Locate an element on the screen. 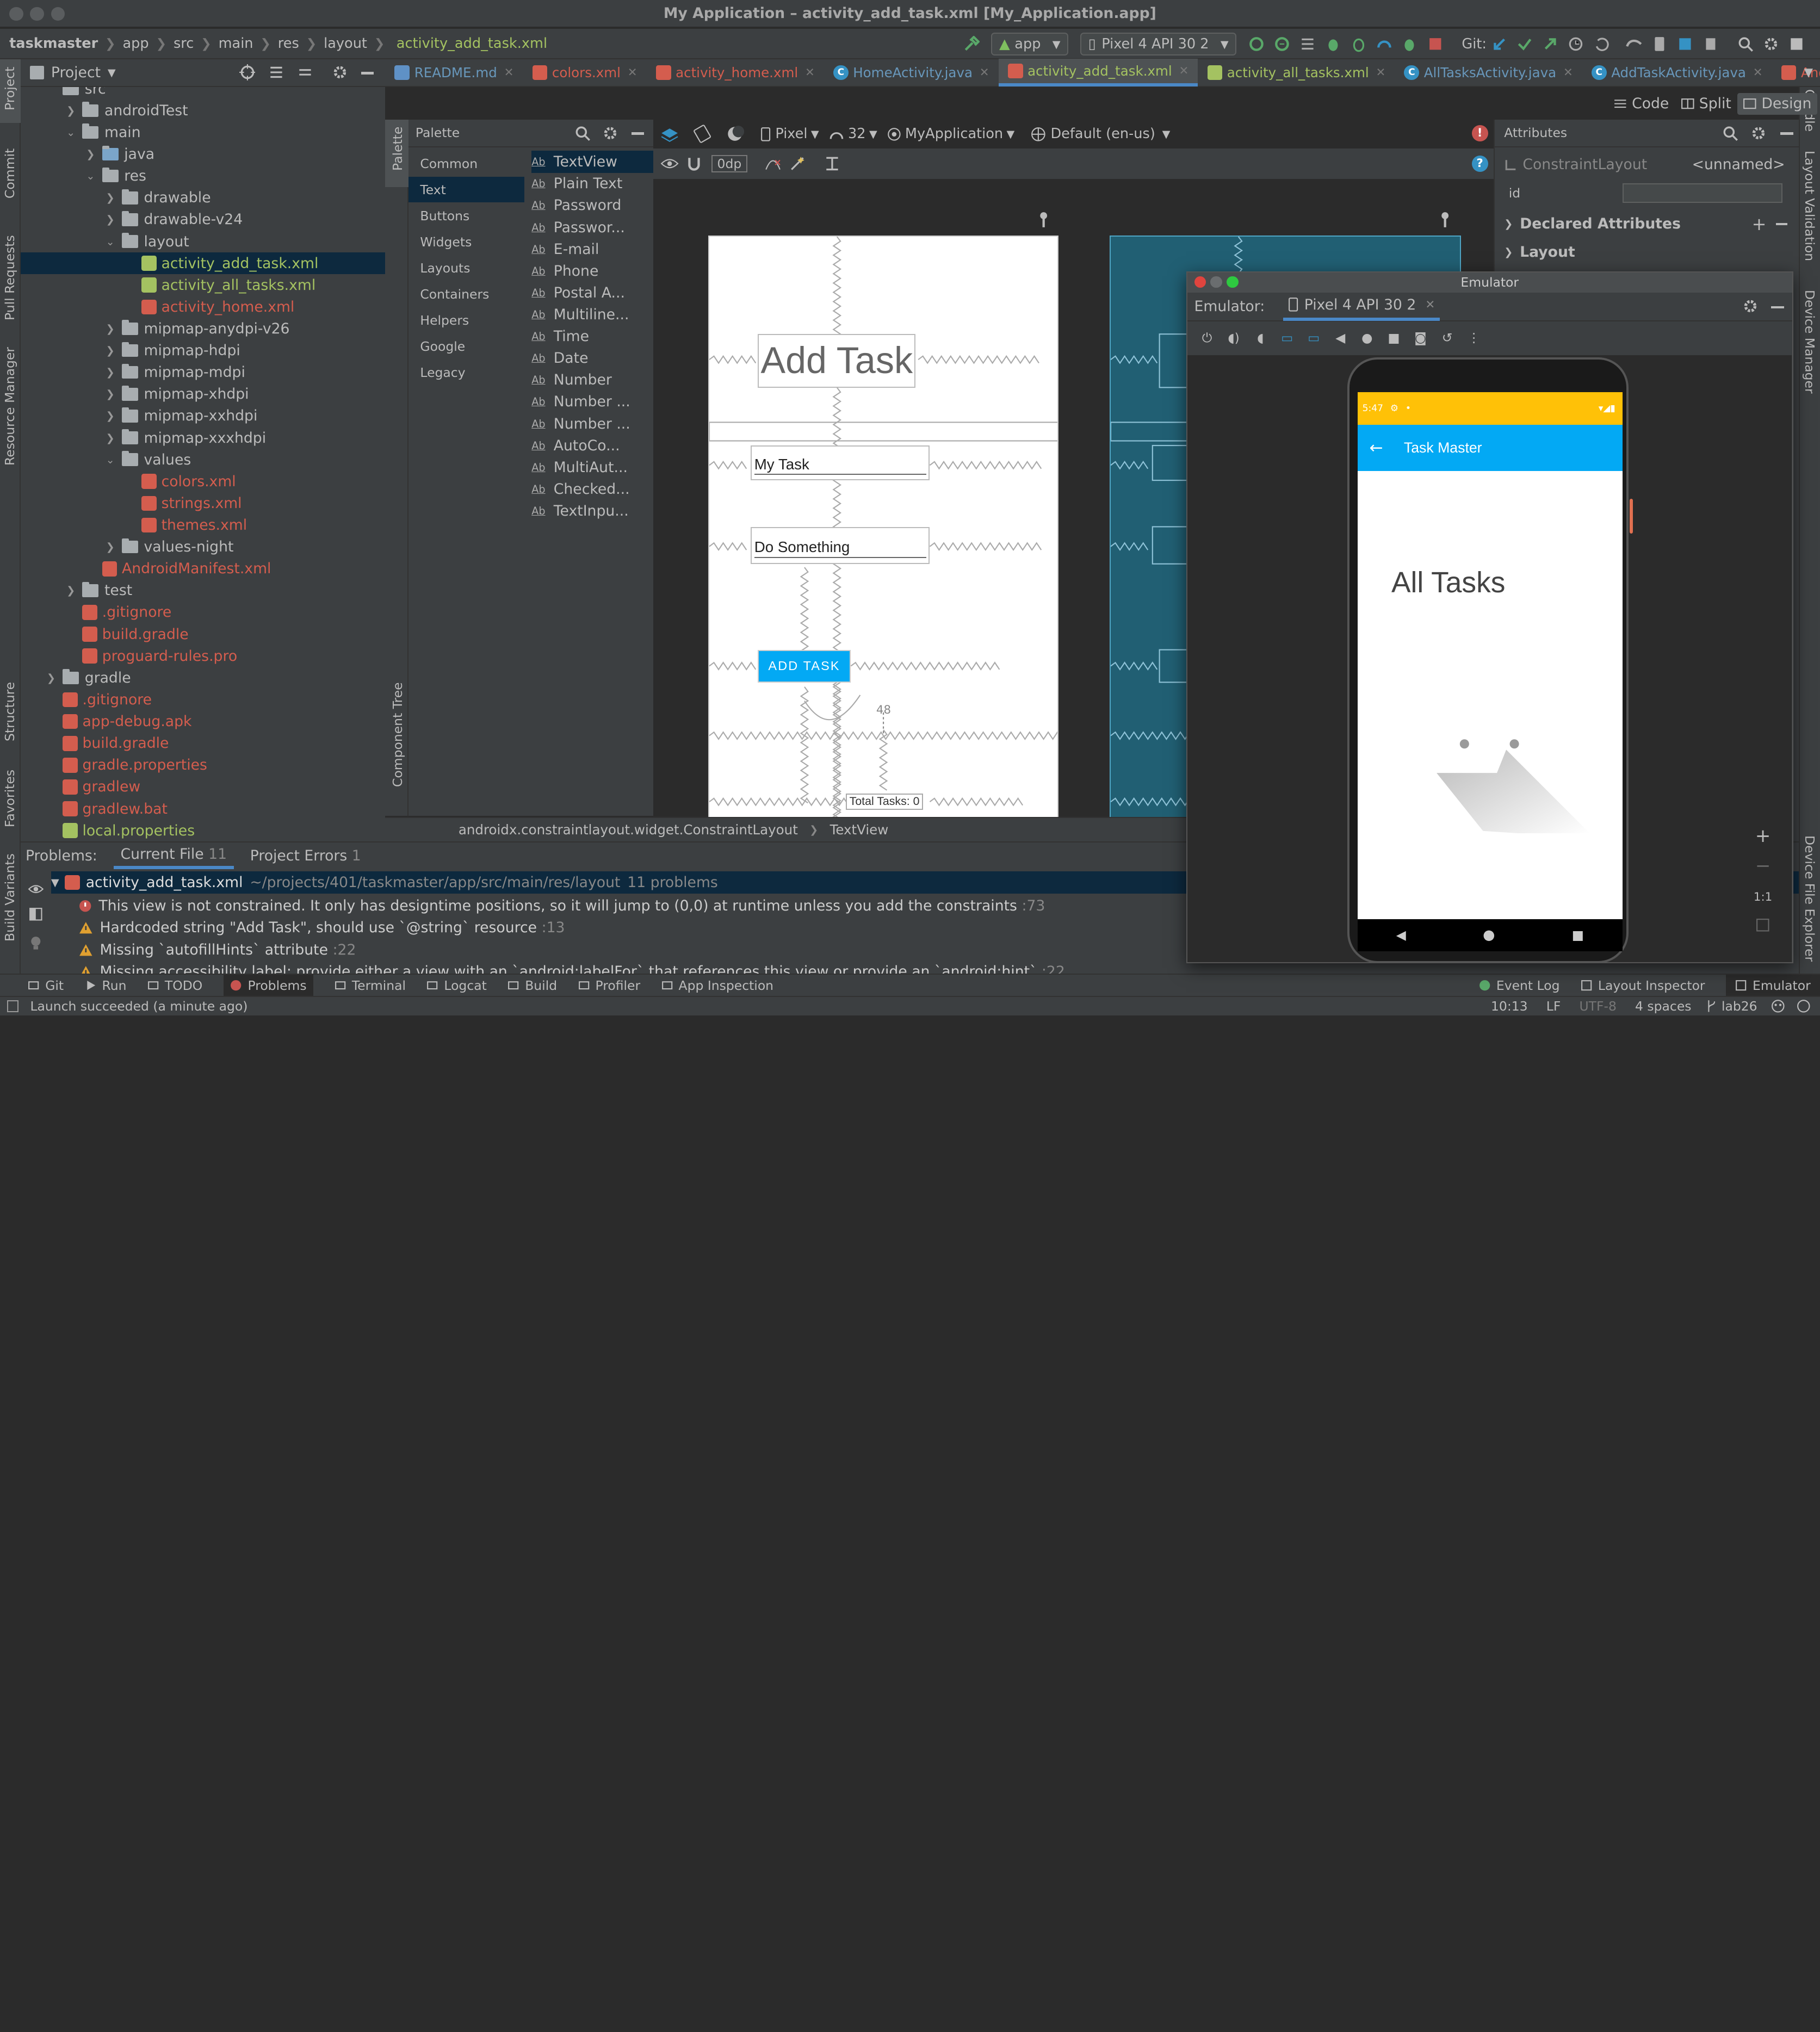  palette-category: Buttons is located at coordinates (466, 215).